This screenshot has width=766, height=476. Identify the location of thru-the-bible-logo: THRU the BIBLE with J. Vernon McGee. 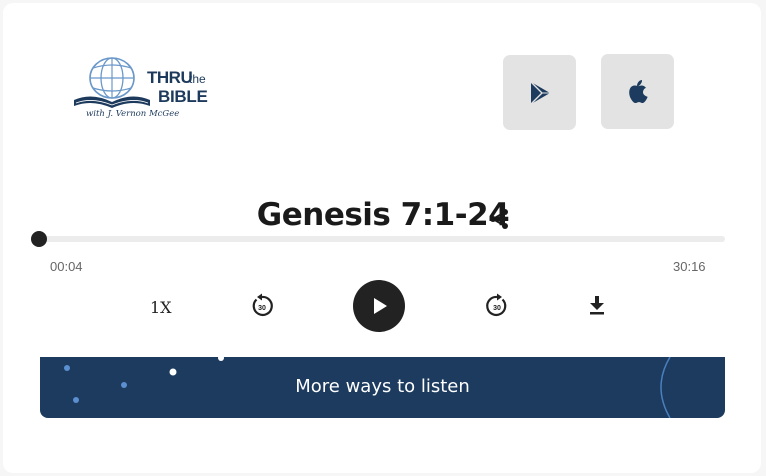
(147, 92).